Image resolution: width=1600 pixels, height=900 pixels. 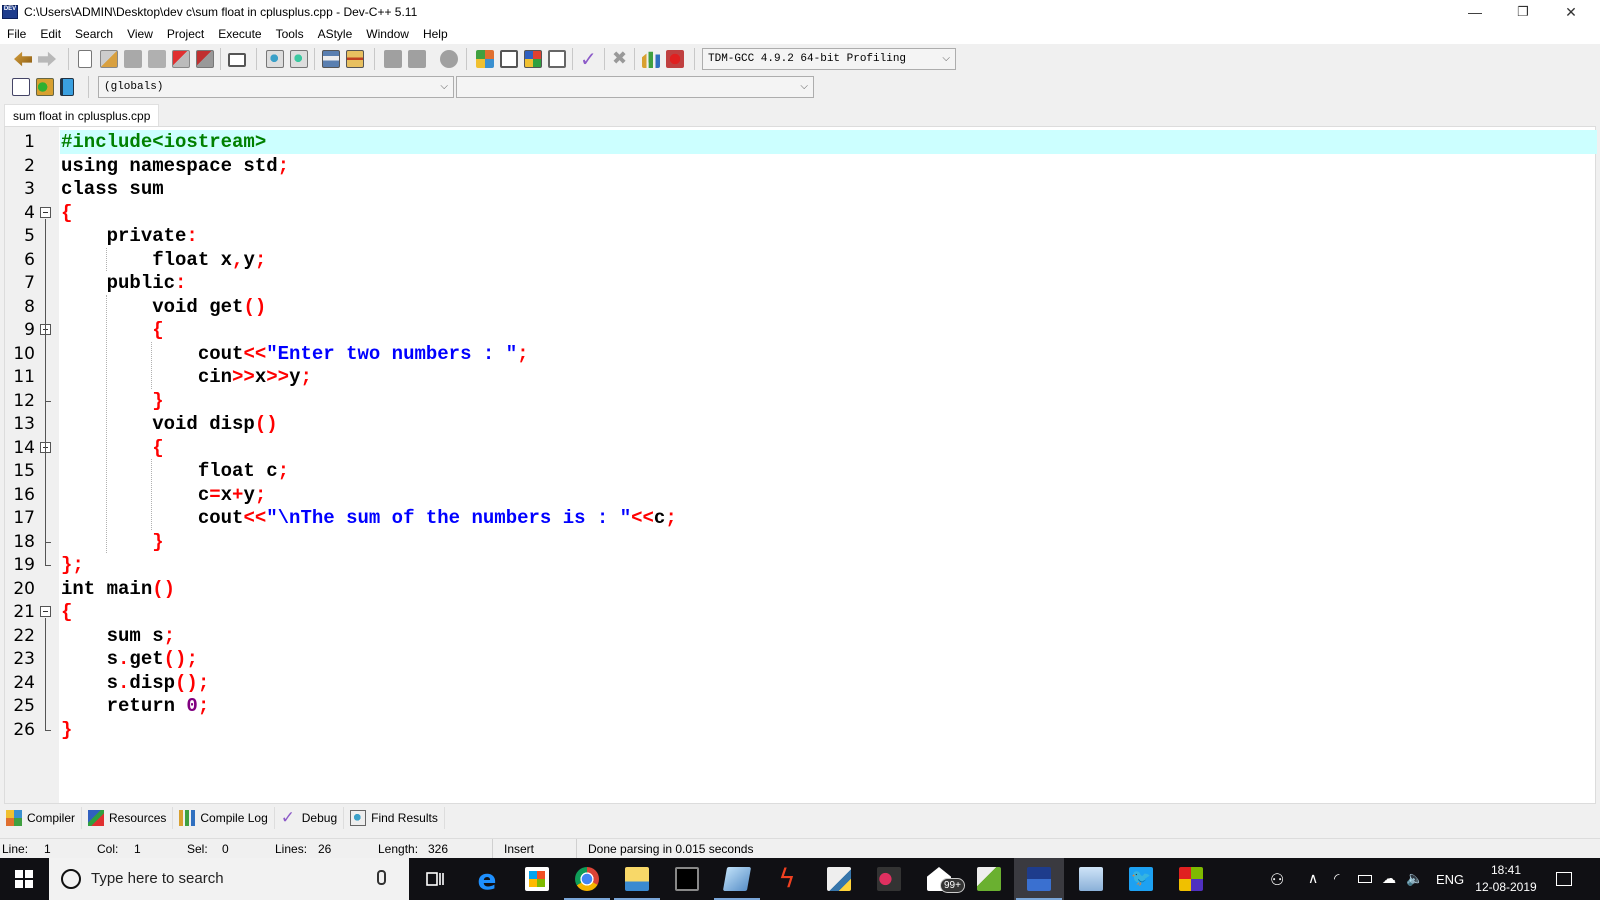 I want to click on taskbar-search-box: Type here to search, so click(x=229, y=879).